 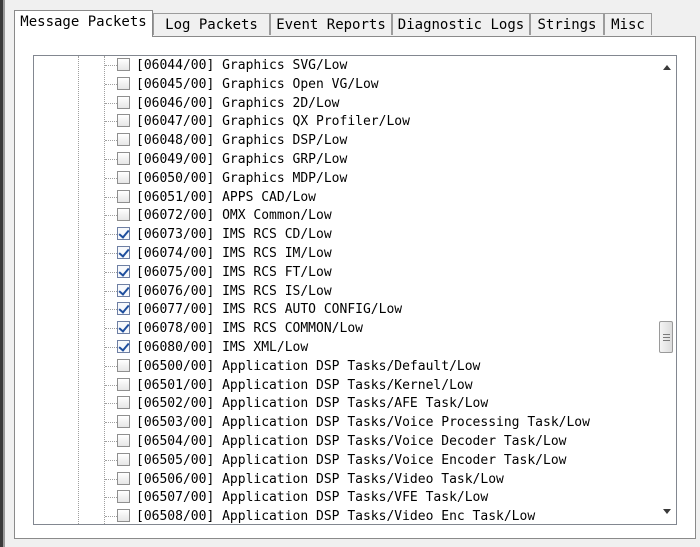 I want to click on tree-item-label: [06048/00] Graphics DSP/Low, so click(x=242, y=141).